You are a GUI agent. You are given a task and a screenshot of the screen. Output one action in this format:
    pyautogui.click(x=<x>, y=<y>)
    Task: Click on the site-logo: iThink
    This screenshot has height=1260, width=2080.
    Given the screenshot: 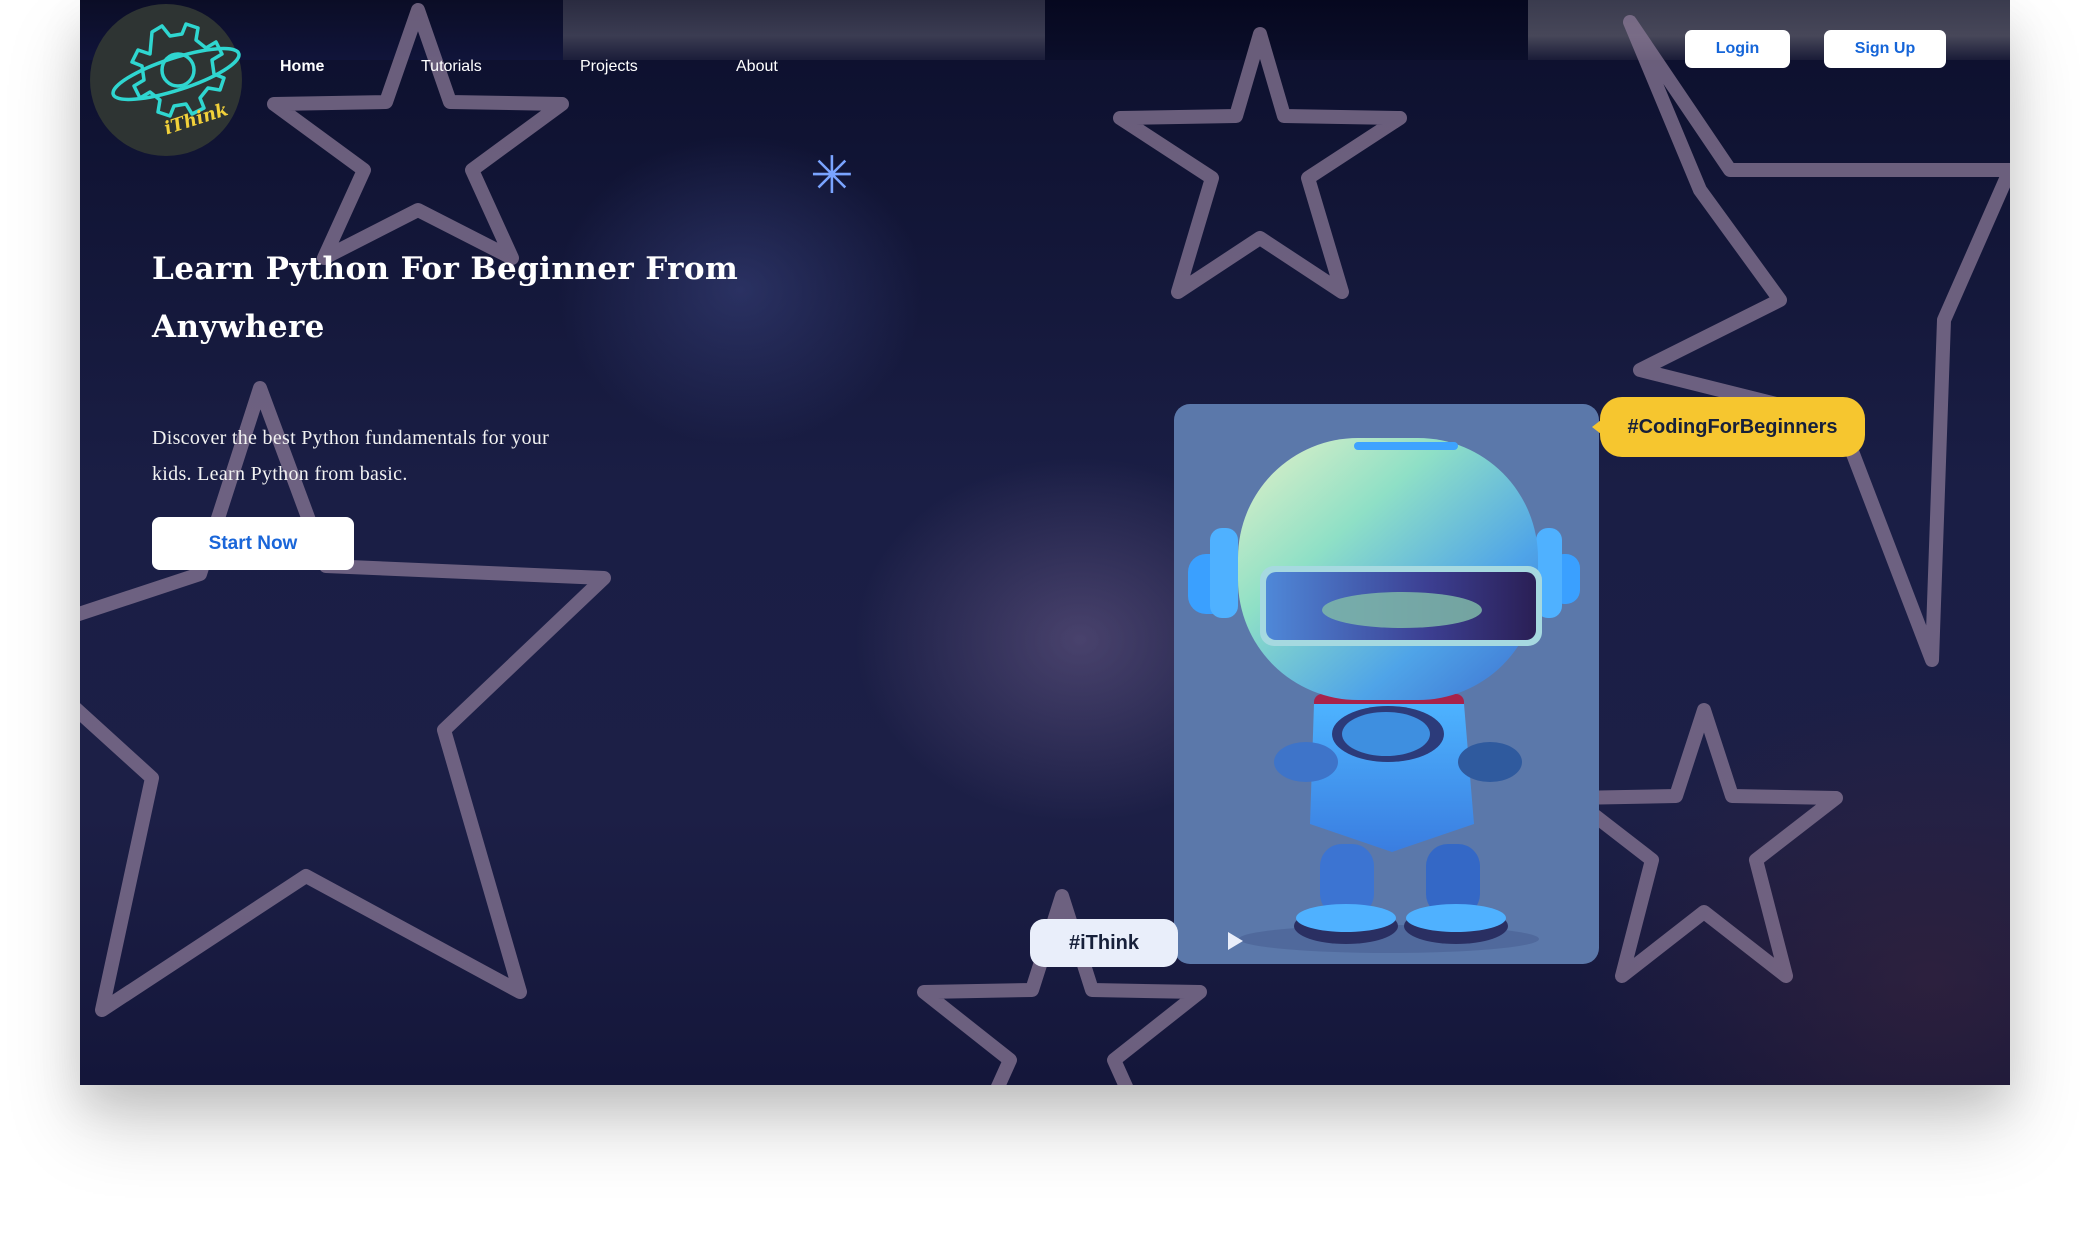 What is the action you would take?
    pyautogui.click(x=166, y=80)
    